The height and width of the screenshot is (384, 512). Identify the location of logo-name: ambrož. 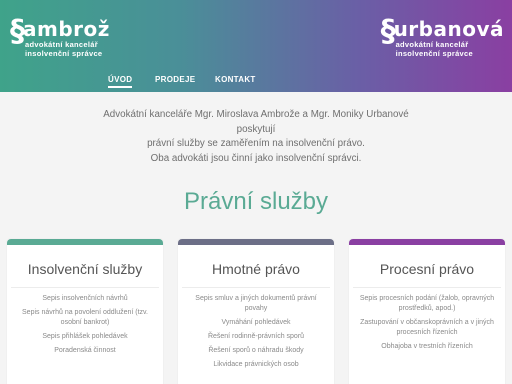
(66, 29).